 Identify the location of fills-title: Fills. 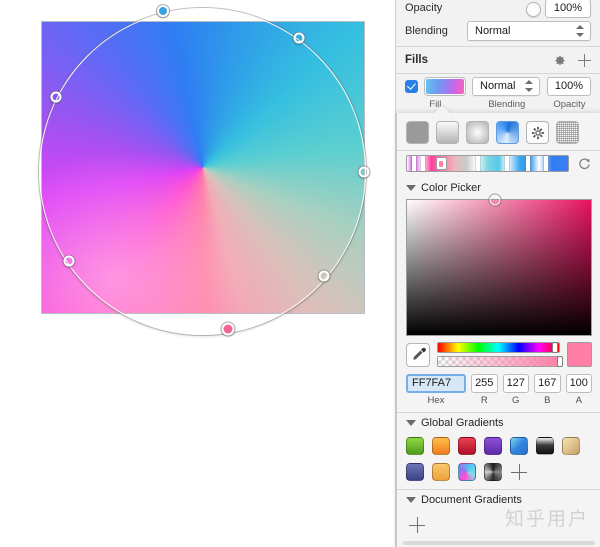
(417, 60).